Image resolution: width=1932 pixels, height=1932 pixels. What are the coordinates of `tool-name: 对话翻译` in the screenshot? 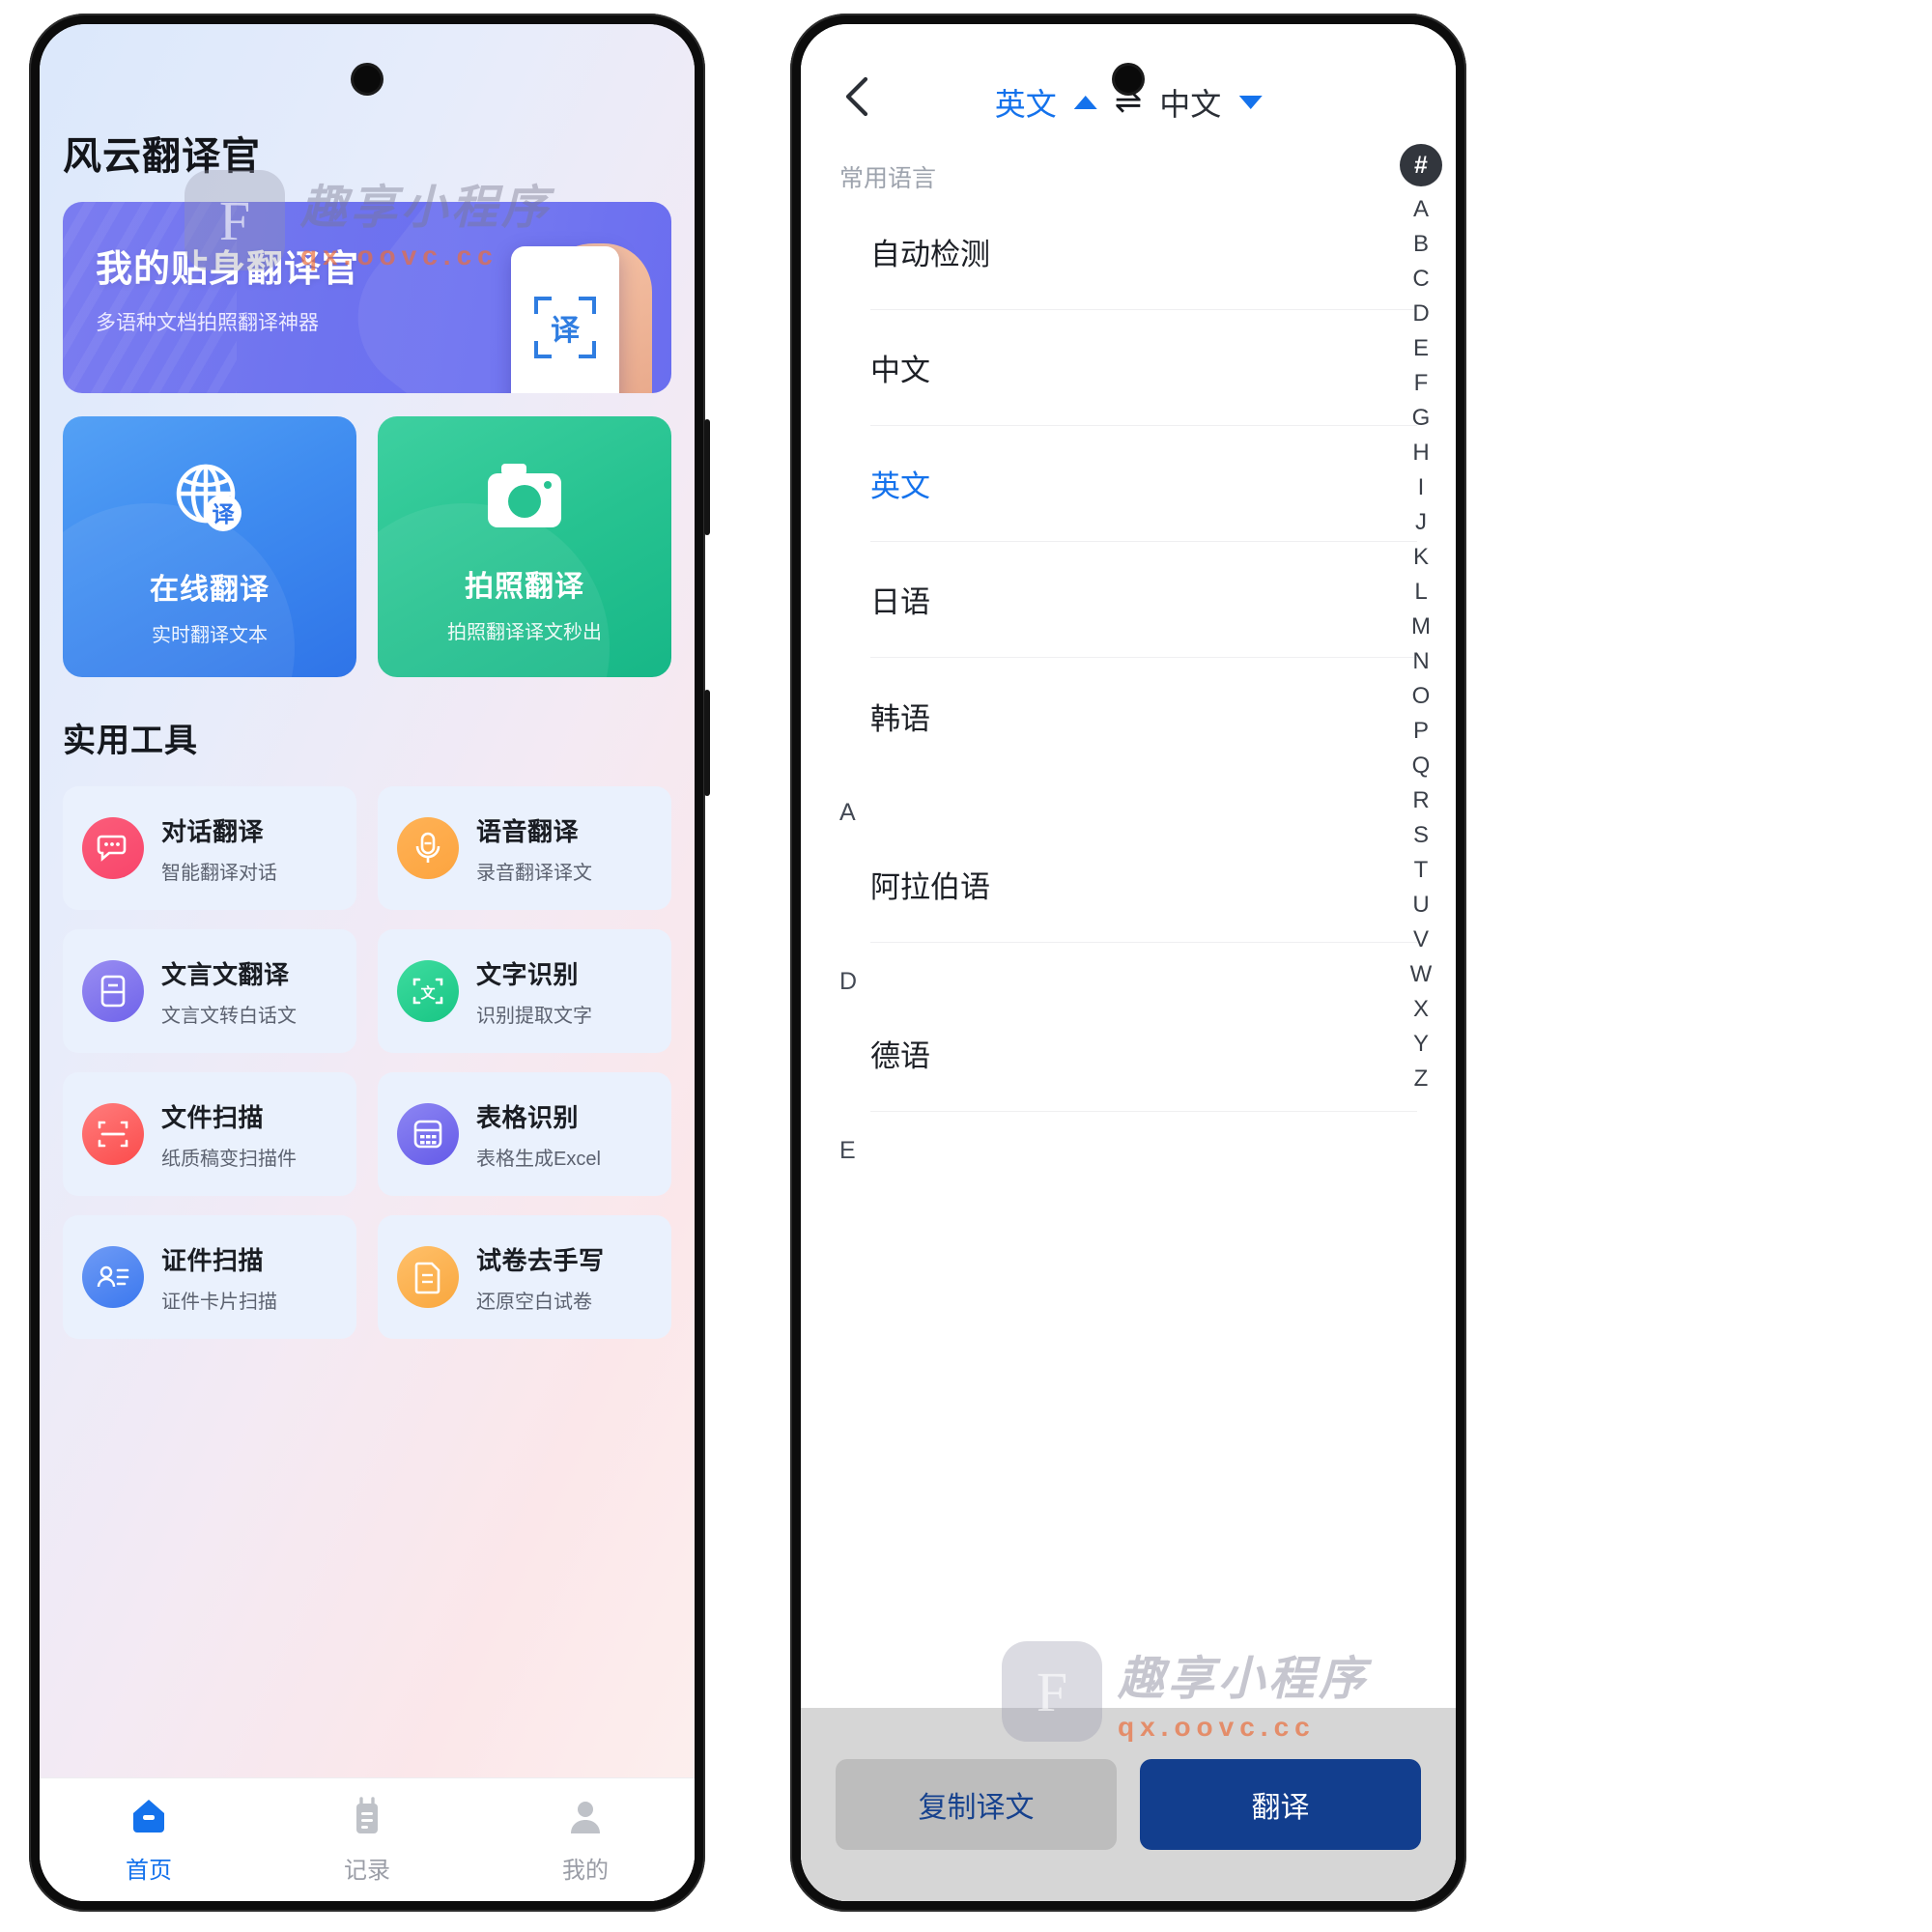 It's located at (213, 831).